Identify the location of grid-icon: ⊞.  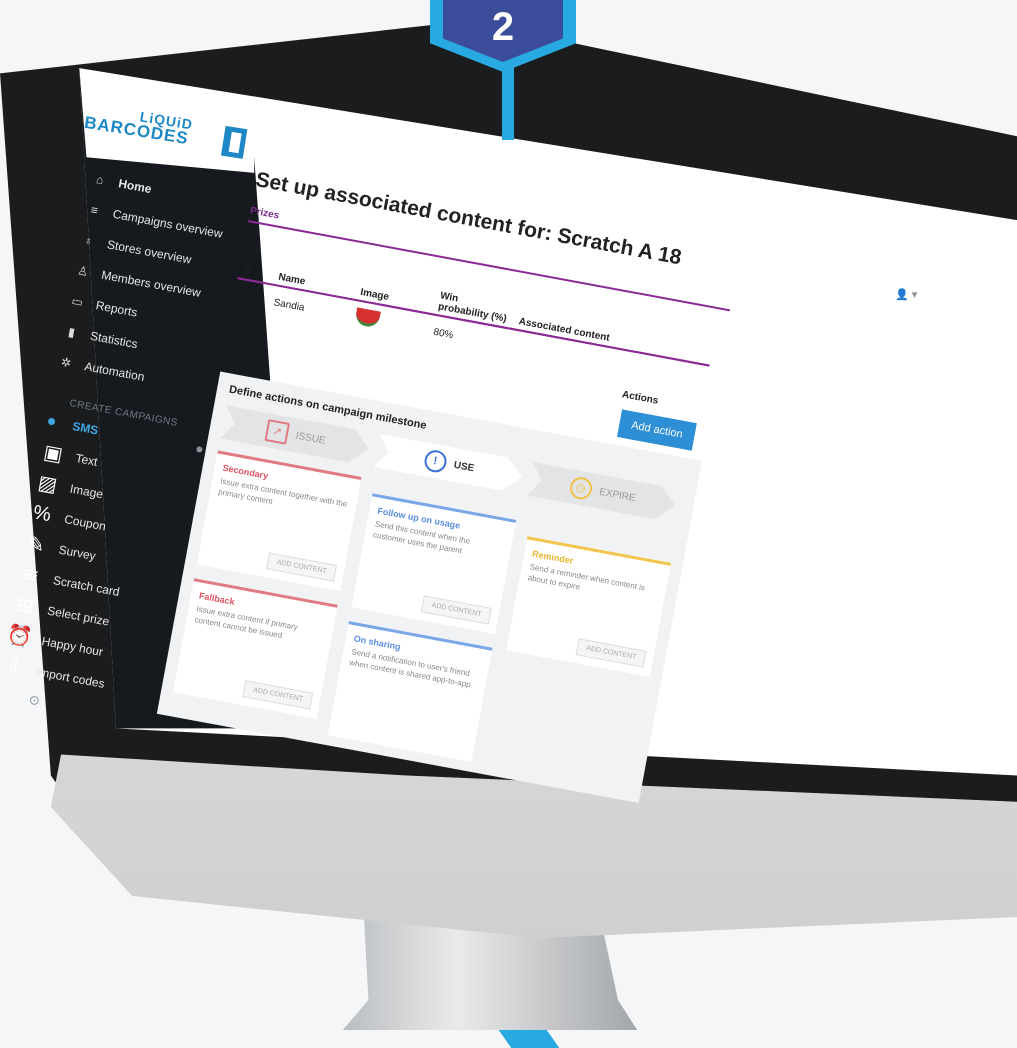
(25, 606).